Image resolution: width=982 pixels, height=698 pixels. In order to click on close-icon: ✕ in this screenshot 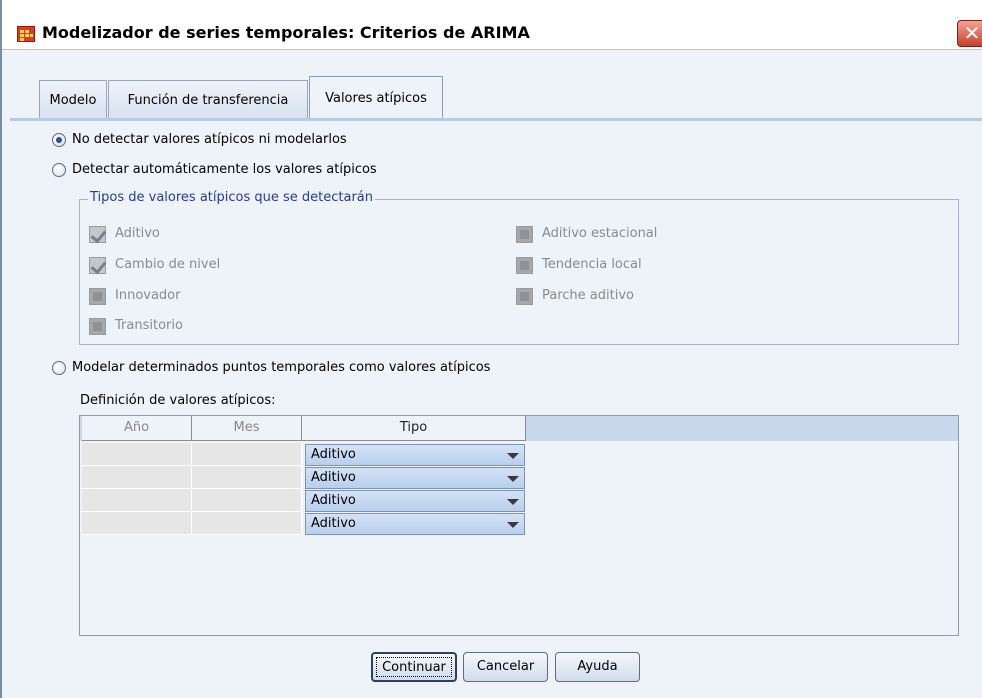, I will do `click(972, 33)`.